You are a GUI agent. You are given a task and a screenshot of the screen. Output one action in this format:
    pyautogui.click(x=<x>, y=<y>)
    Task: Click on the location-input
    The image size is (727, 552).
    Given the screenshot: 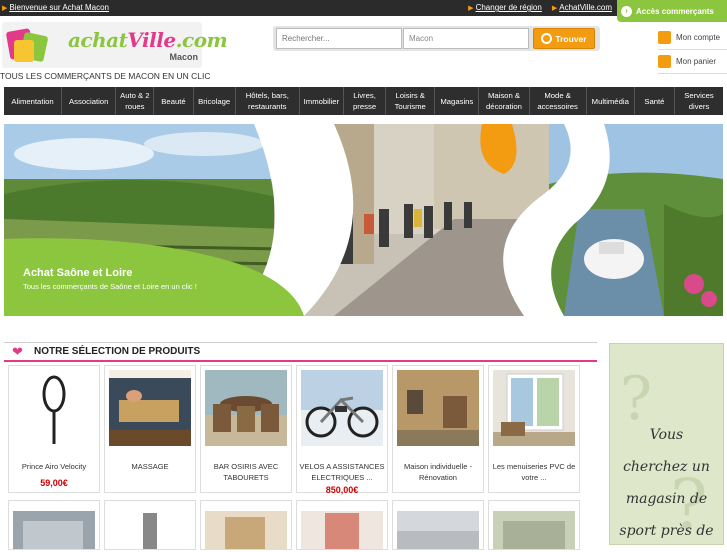 What is the action you would take?
    pyautogui.click(x=466, y=38)
    